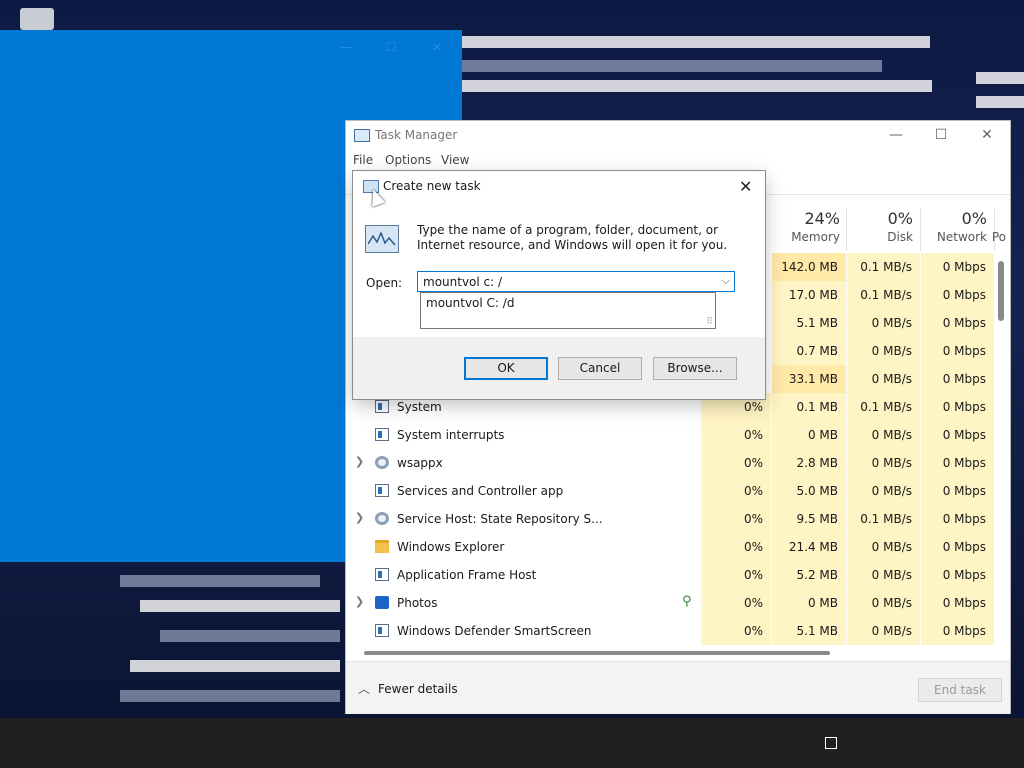 The image size is (1024, 768). Describe the element at coordinates (809, 547) in the screenshot. I see `memory-cell: 21.4 MB` at that location.